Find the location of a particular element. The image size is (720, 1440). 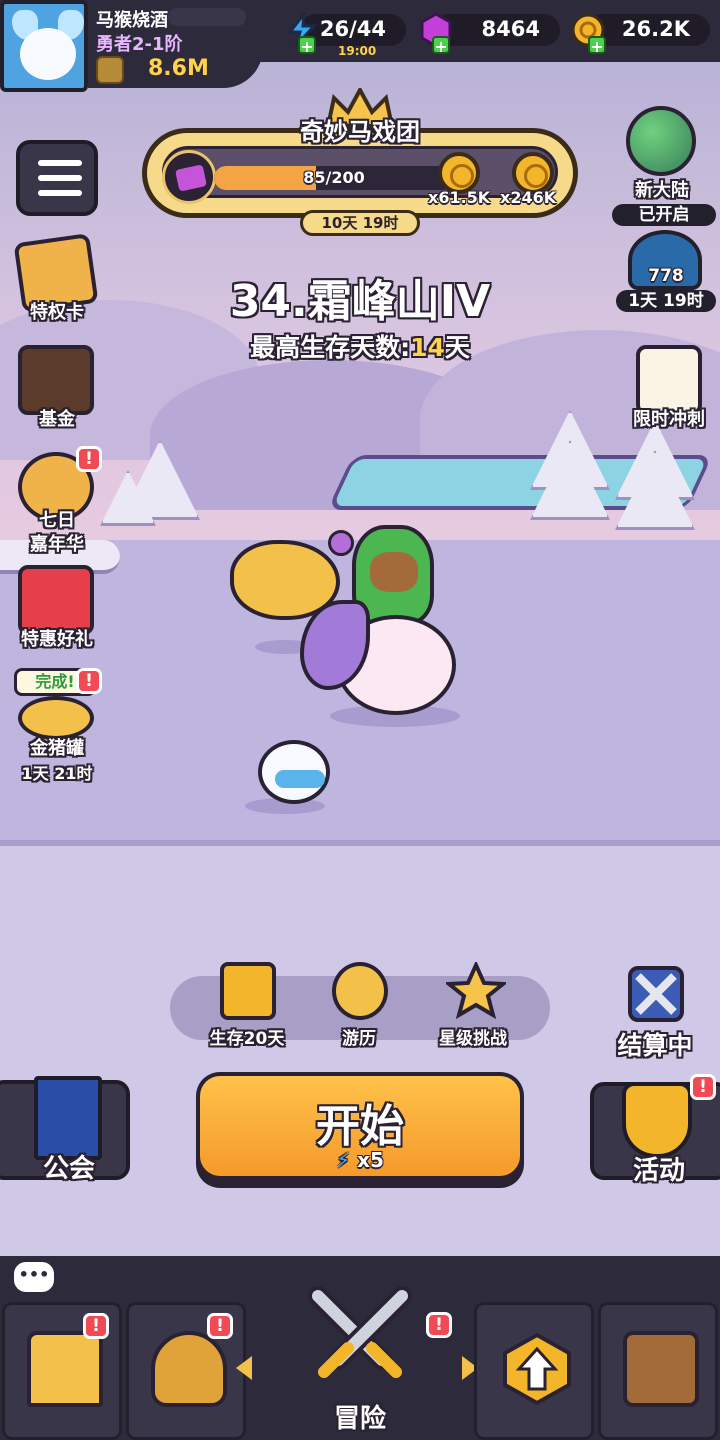

start-button: 开始 ⚡ x5 is located at coordinates (360, 1130).